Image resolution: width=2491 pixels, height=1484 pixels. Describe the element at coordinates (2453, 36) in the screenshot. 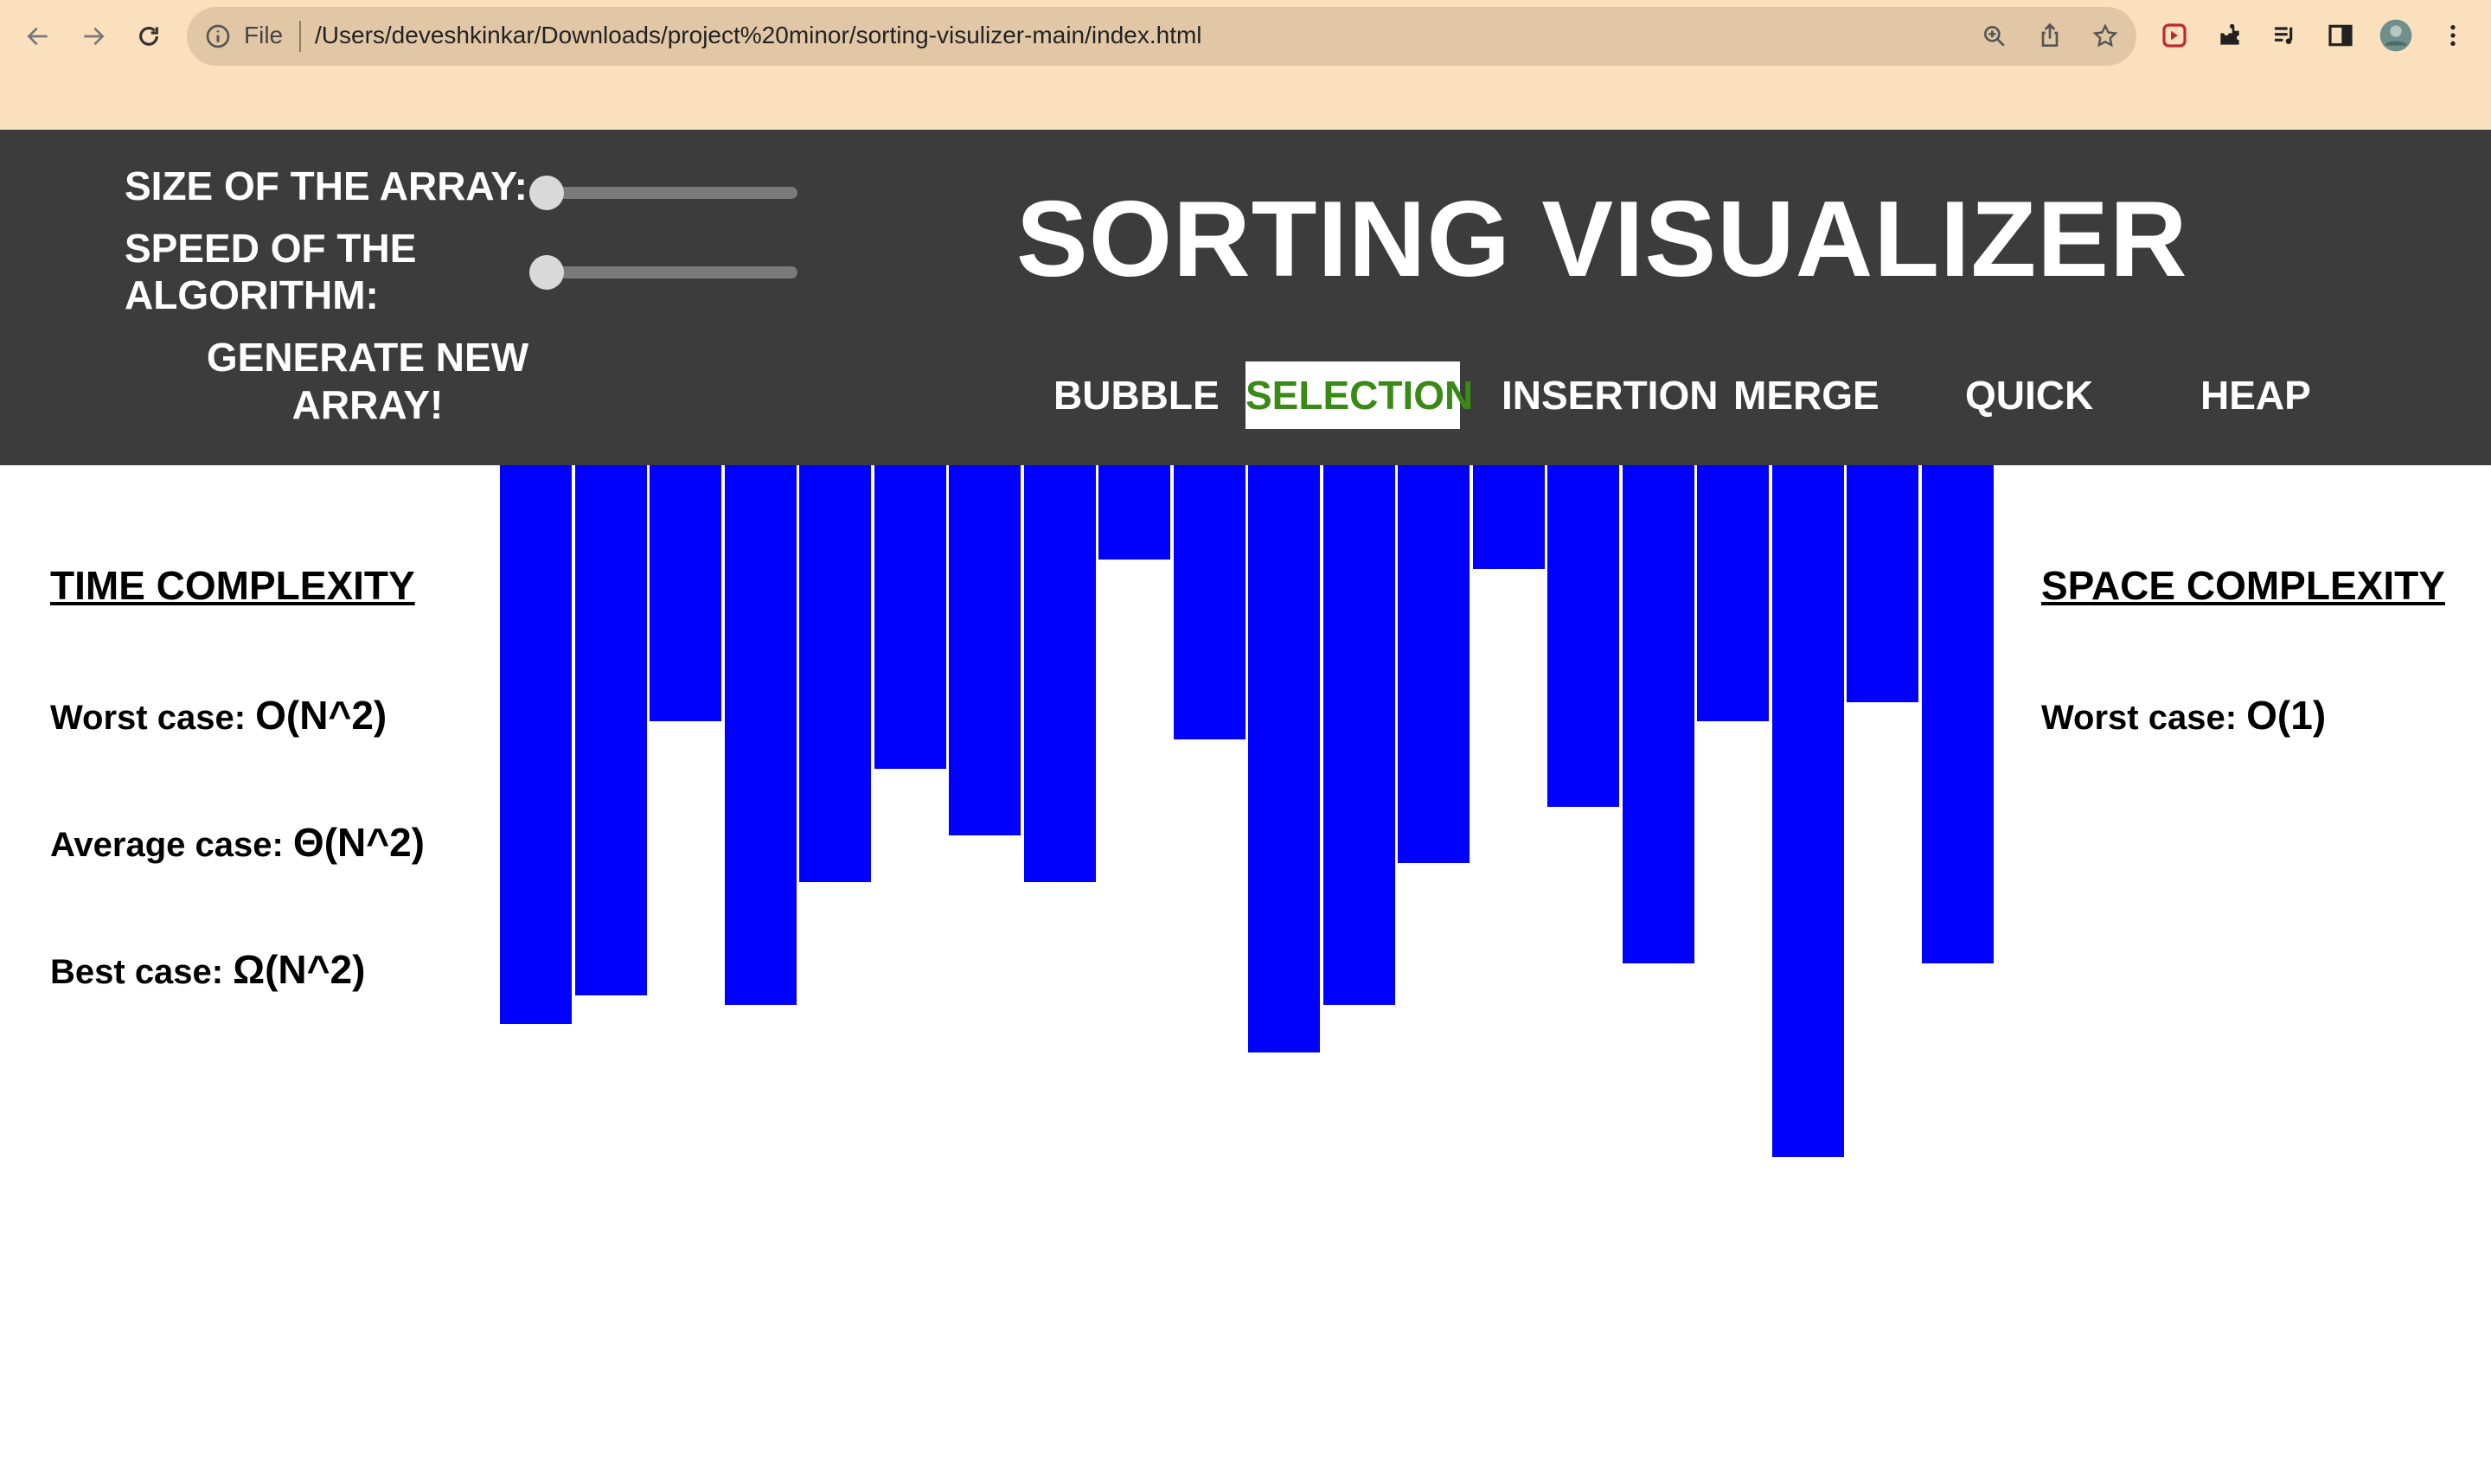

I see `menu-kebab-icon` at that location.